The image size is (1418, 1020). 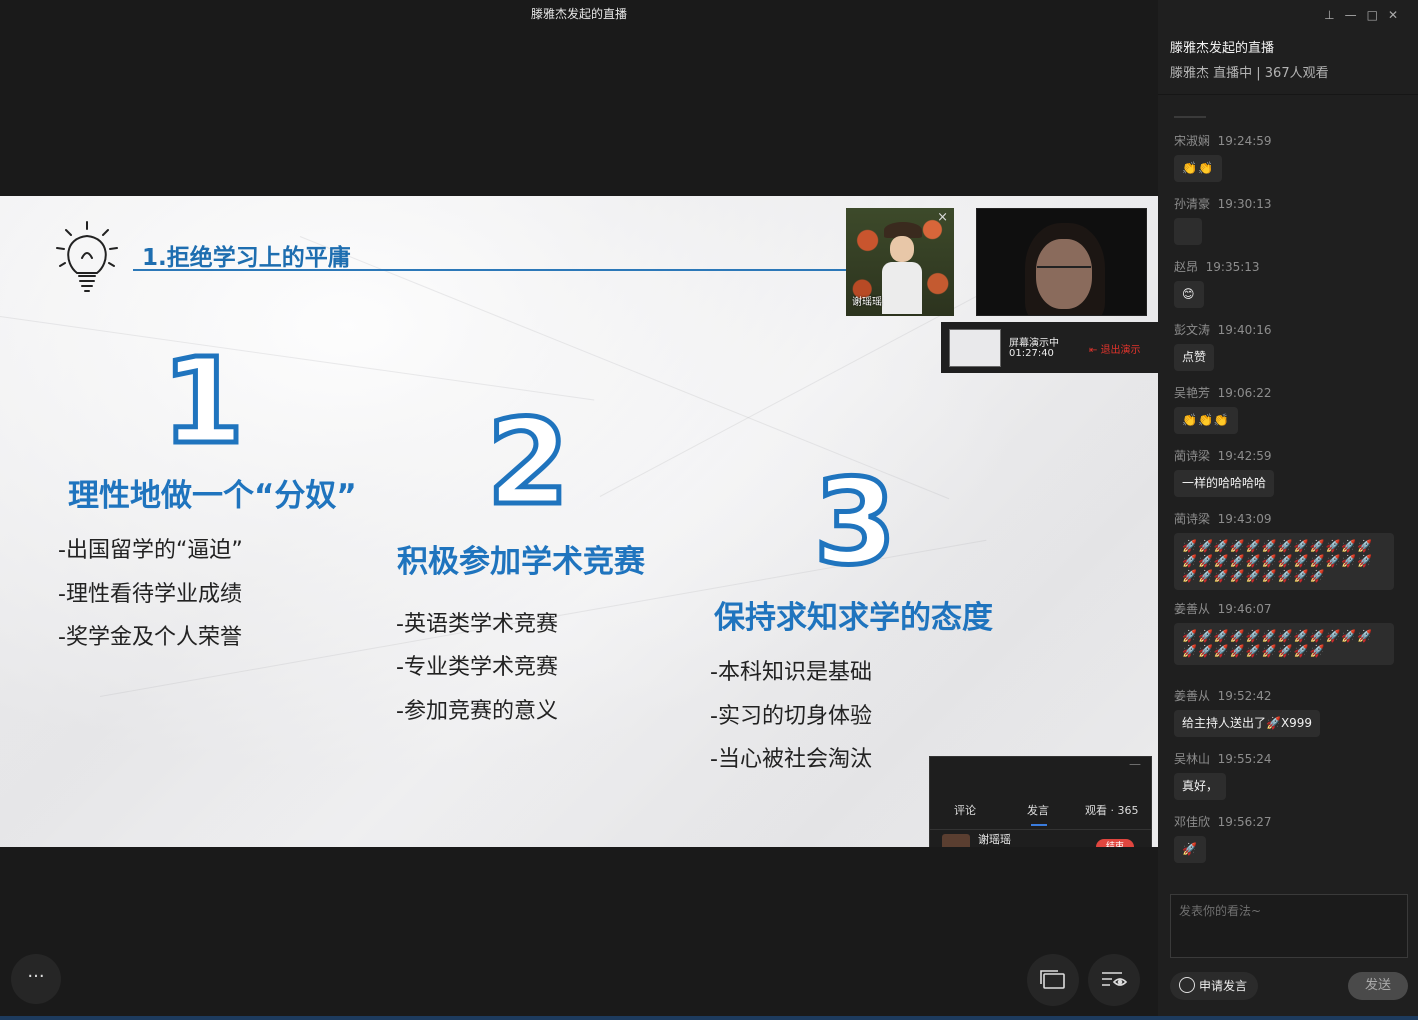 I want to click on sender-name: 宋淑娴, so click(x=1192, y=141).